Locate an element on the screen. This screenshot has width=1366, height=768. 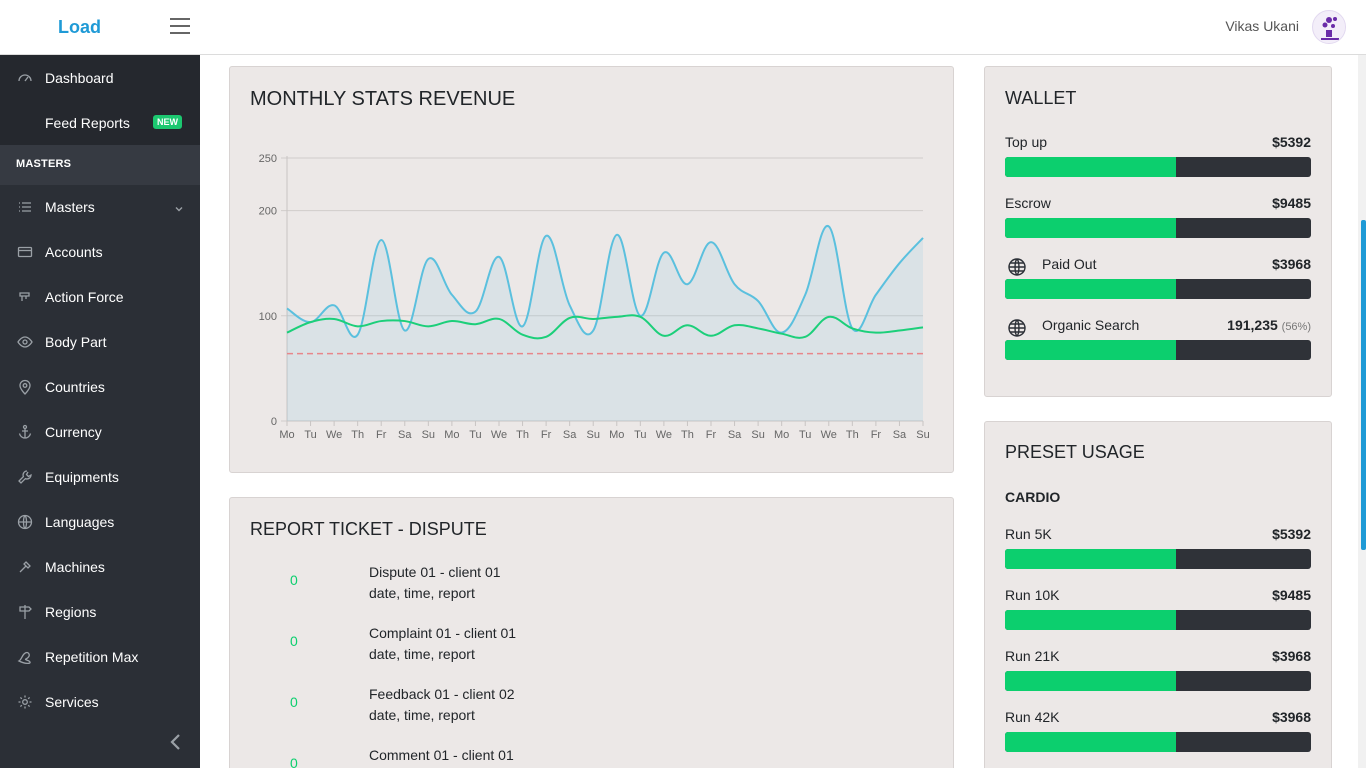
brand-logo: Load is located at coordinates (79, 27).